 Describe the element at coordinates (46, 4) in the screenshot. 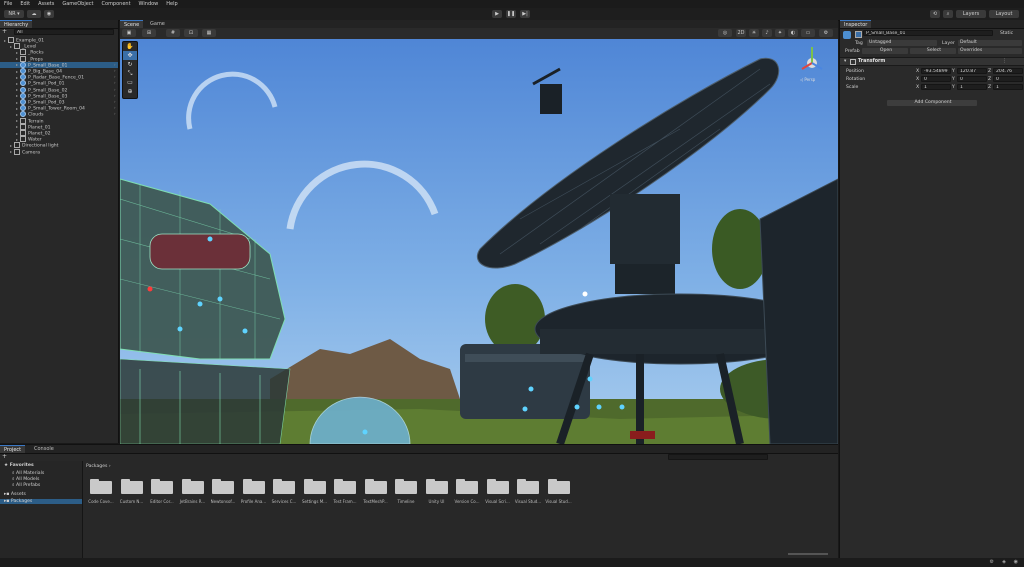

I see `menu-item-assets: Assets` at that location.